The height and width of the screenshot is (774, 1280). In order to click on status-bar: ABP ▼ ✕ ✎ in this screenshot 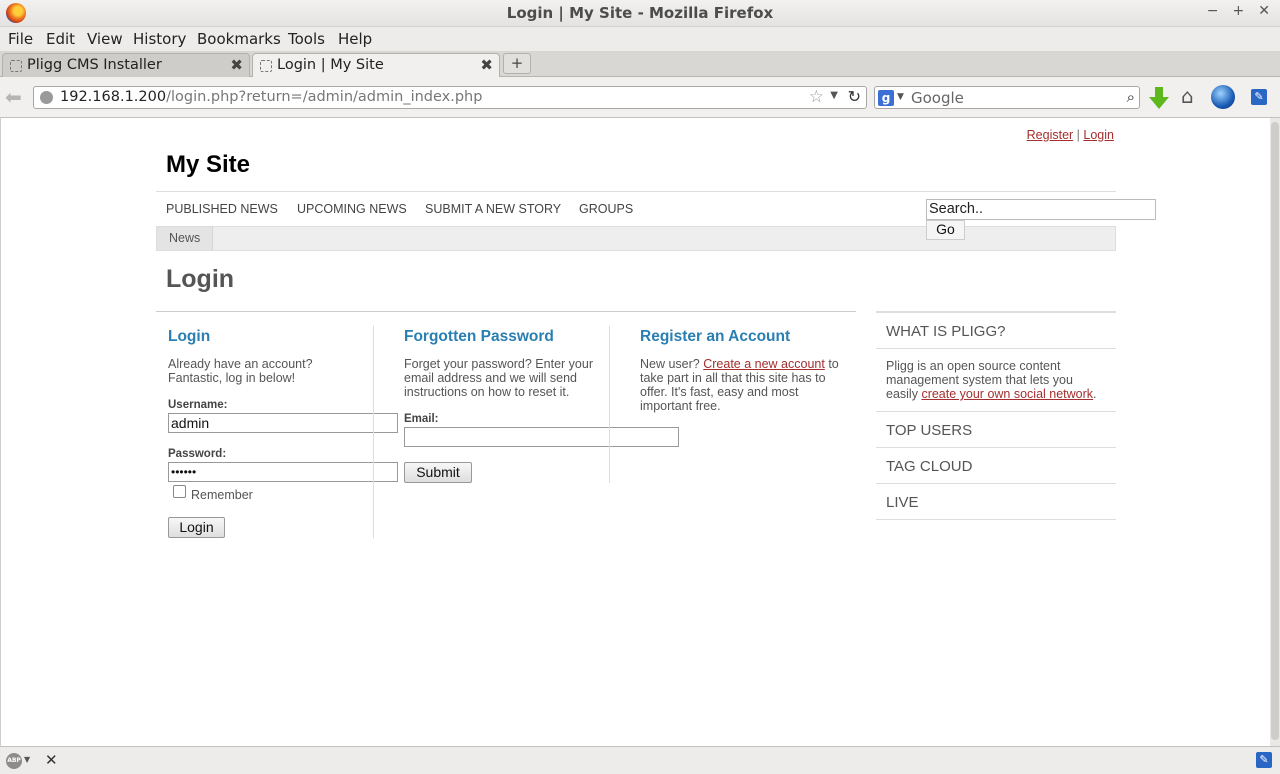, I will do `click(640, 760)`.